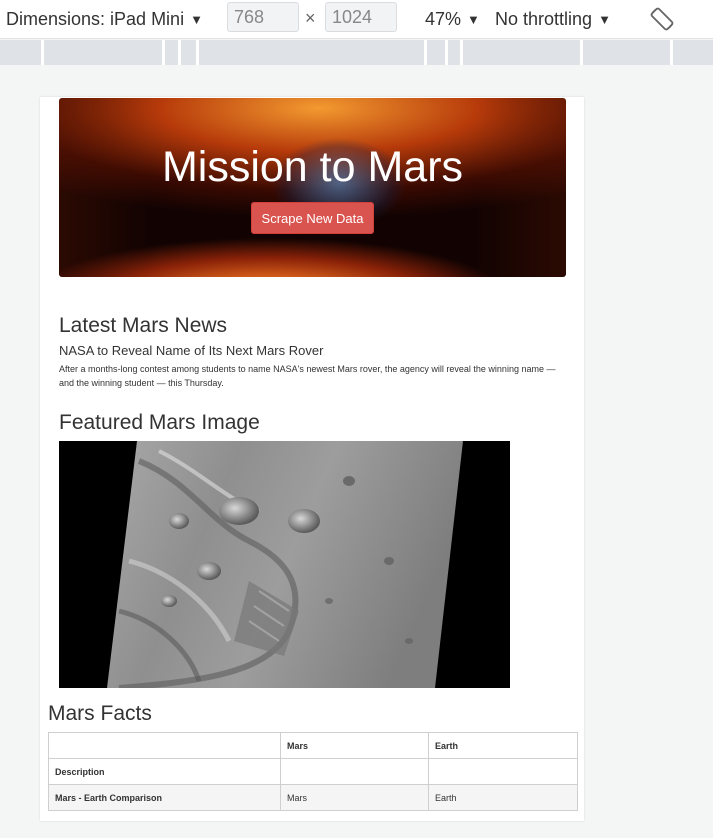 Image resolution: width=713 pixels, height=838 pixels. Describe the element at coordinates (662, 19) in the screenshot. I see `rotate-icon` at that location.